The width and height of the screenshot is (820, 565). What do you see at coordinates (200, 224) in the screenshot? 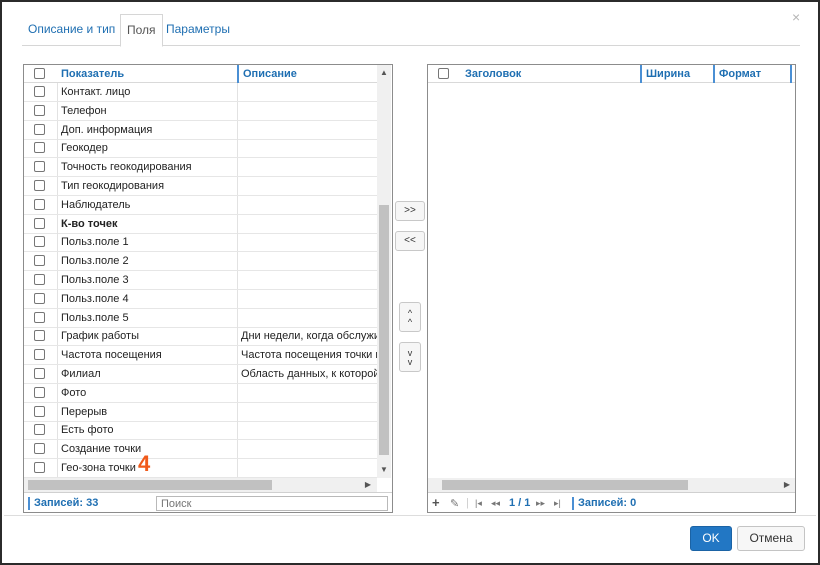
I see `table-row: К-во точек` at bounding box center [200, 224].